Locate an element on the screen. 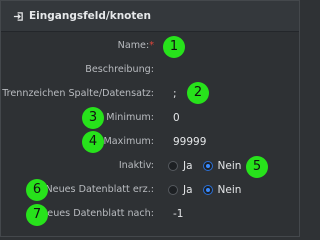 The image size is (320, 240). name-label: Name:* is located at coordinates (135, 45).